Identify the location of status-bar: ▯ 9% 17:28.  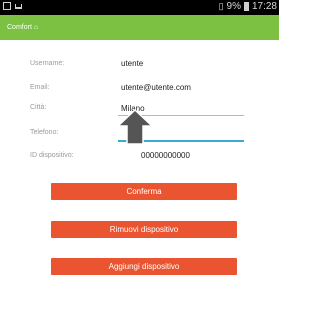
(139, 7).